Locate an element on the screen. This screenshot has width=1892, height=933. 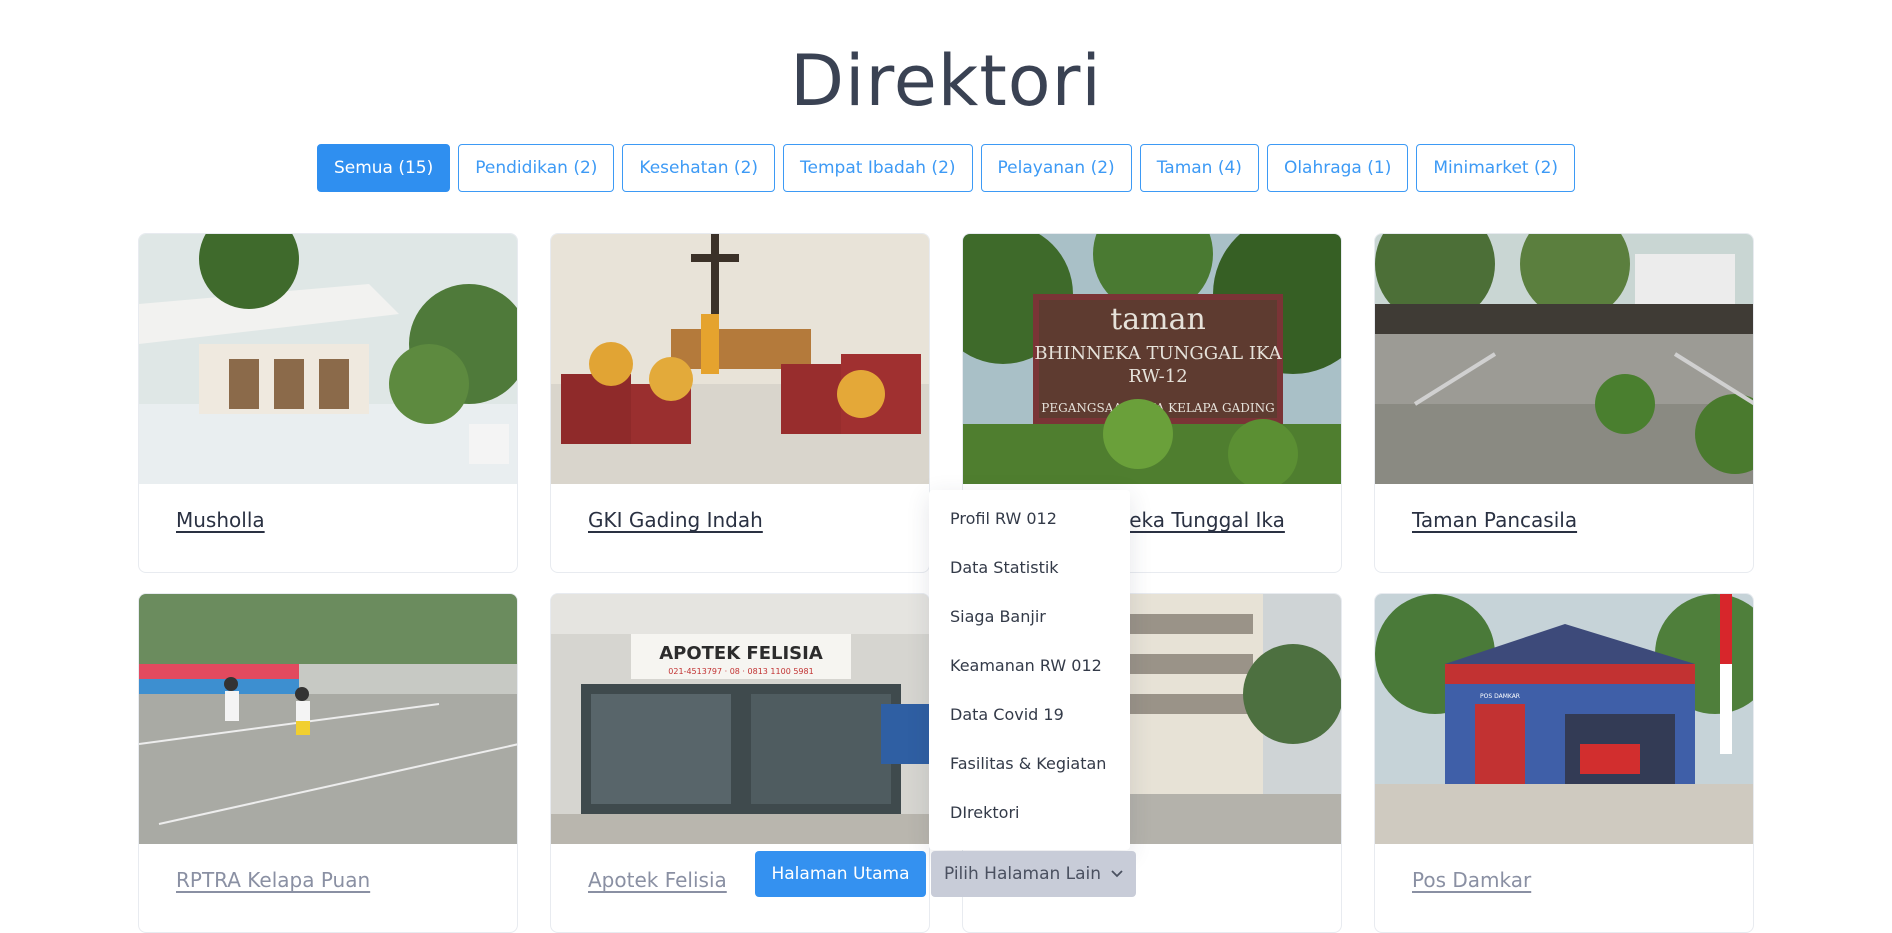
directory-card: Taman Pancasila is located at coordinates (1564, 403).